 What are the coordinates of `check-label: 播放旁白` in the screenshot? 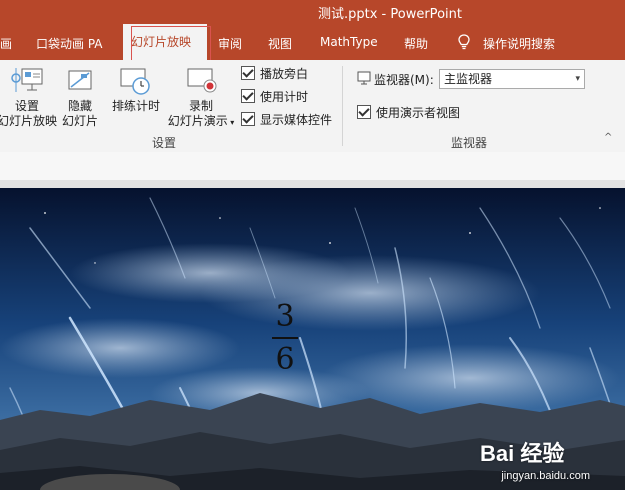 It's located at (284, 74).